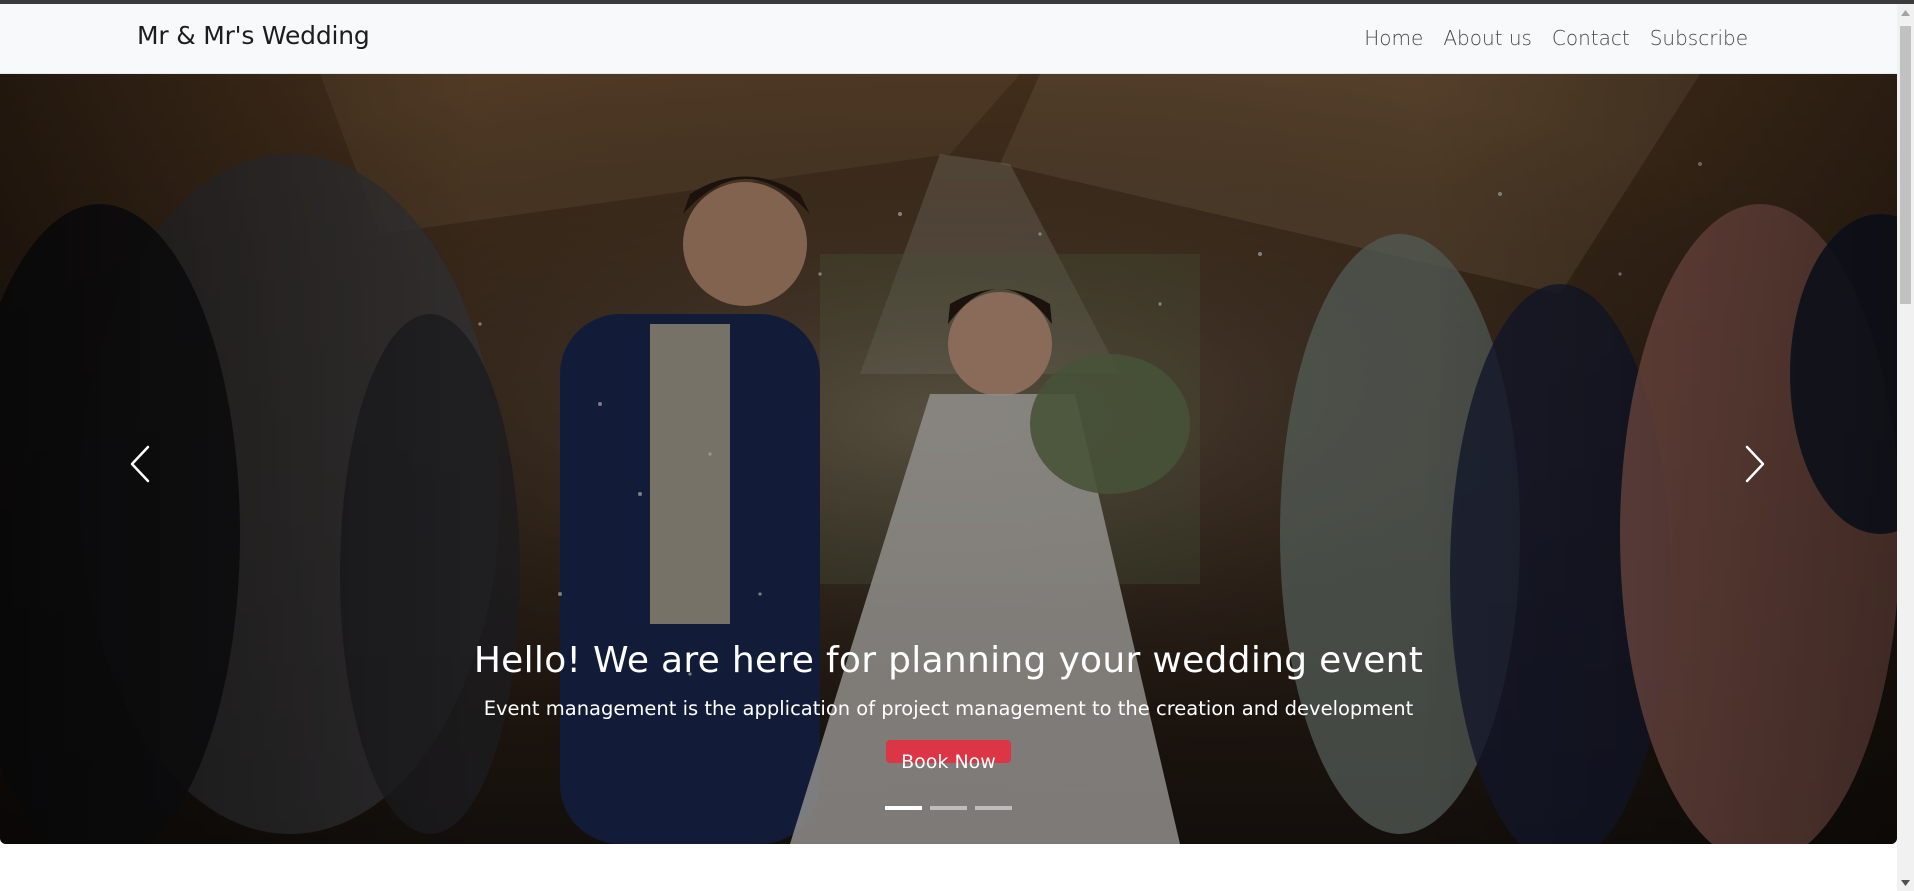  I want to click on page-scrollbar, so click(1905, 447).